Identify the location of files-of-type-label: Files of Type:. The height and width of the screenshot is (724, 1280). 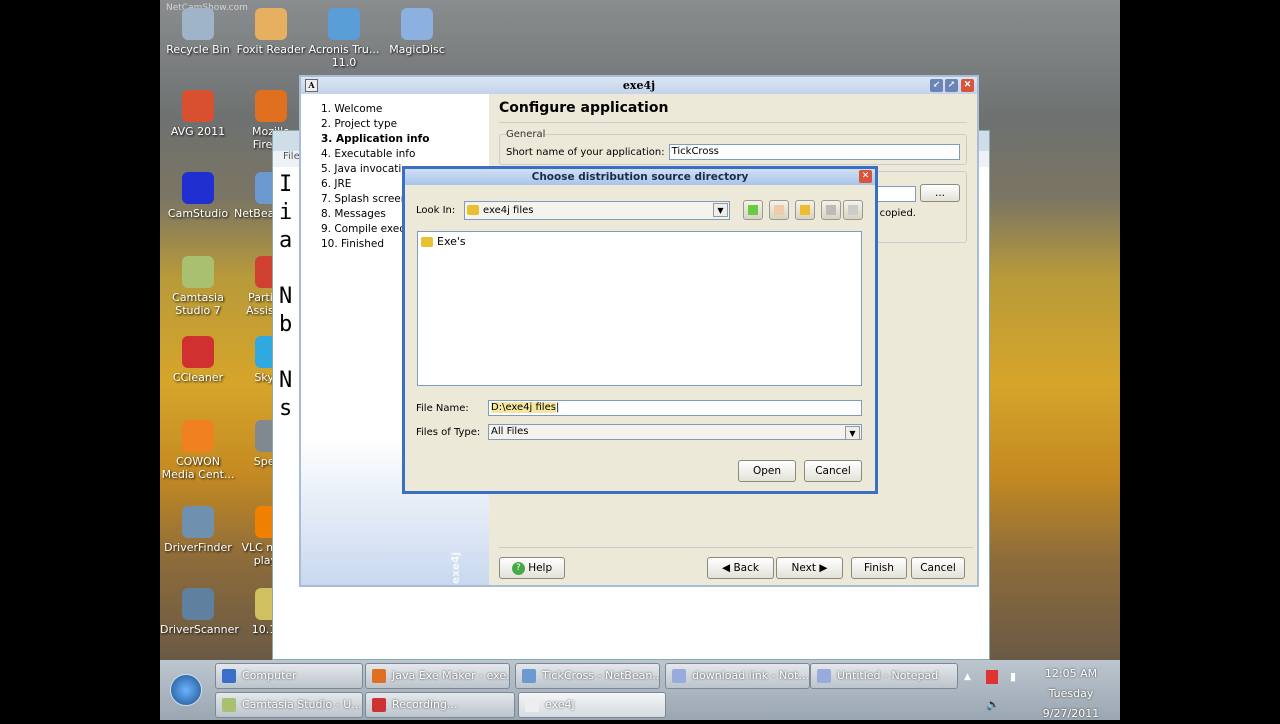
(448, 432).